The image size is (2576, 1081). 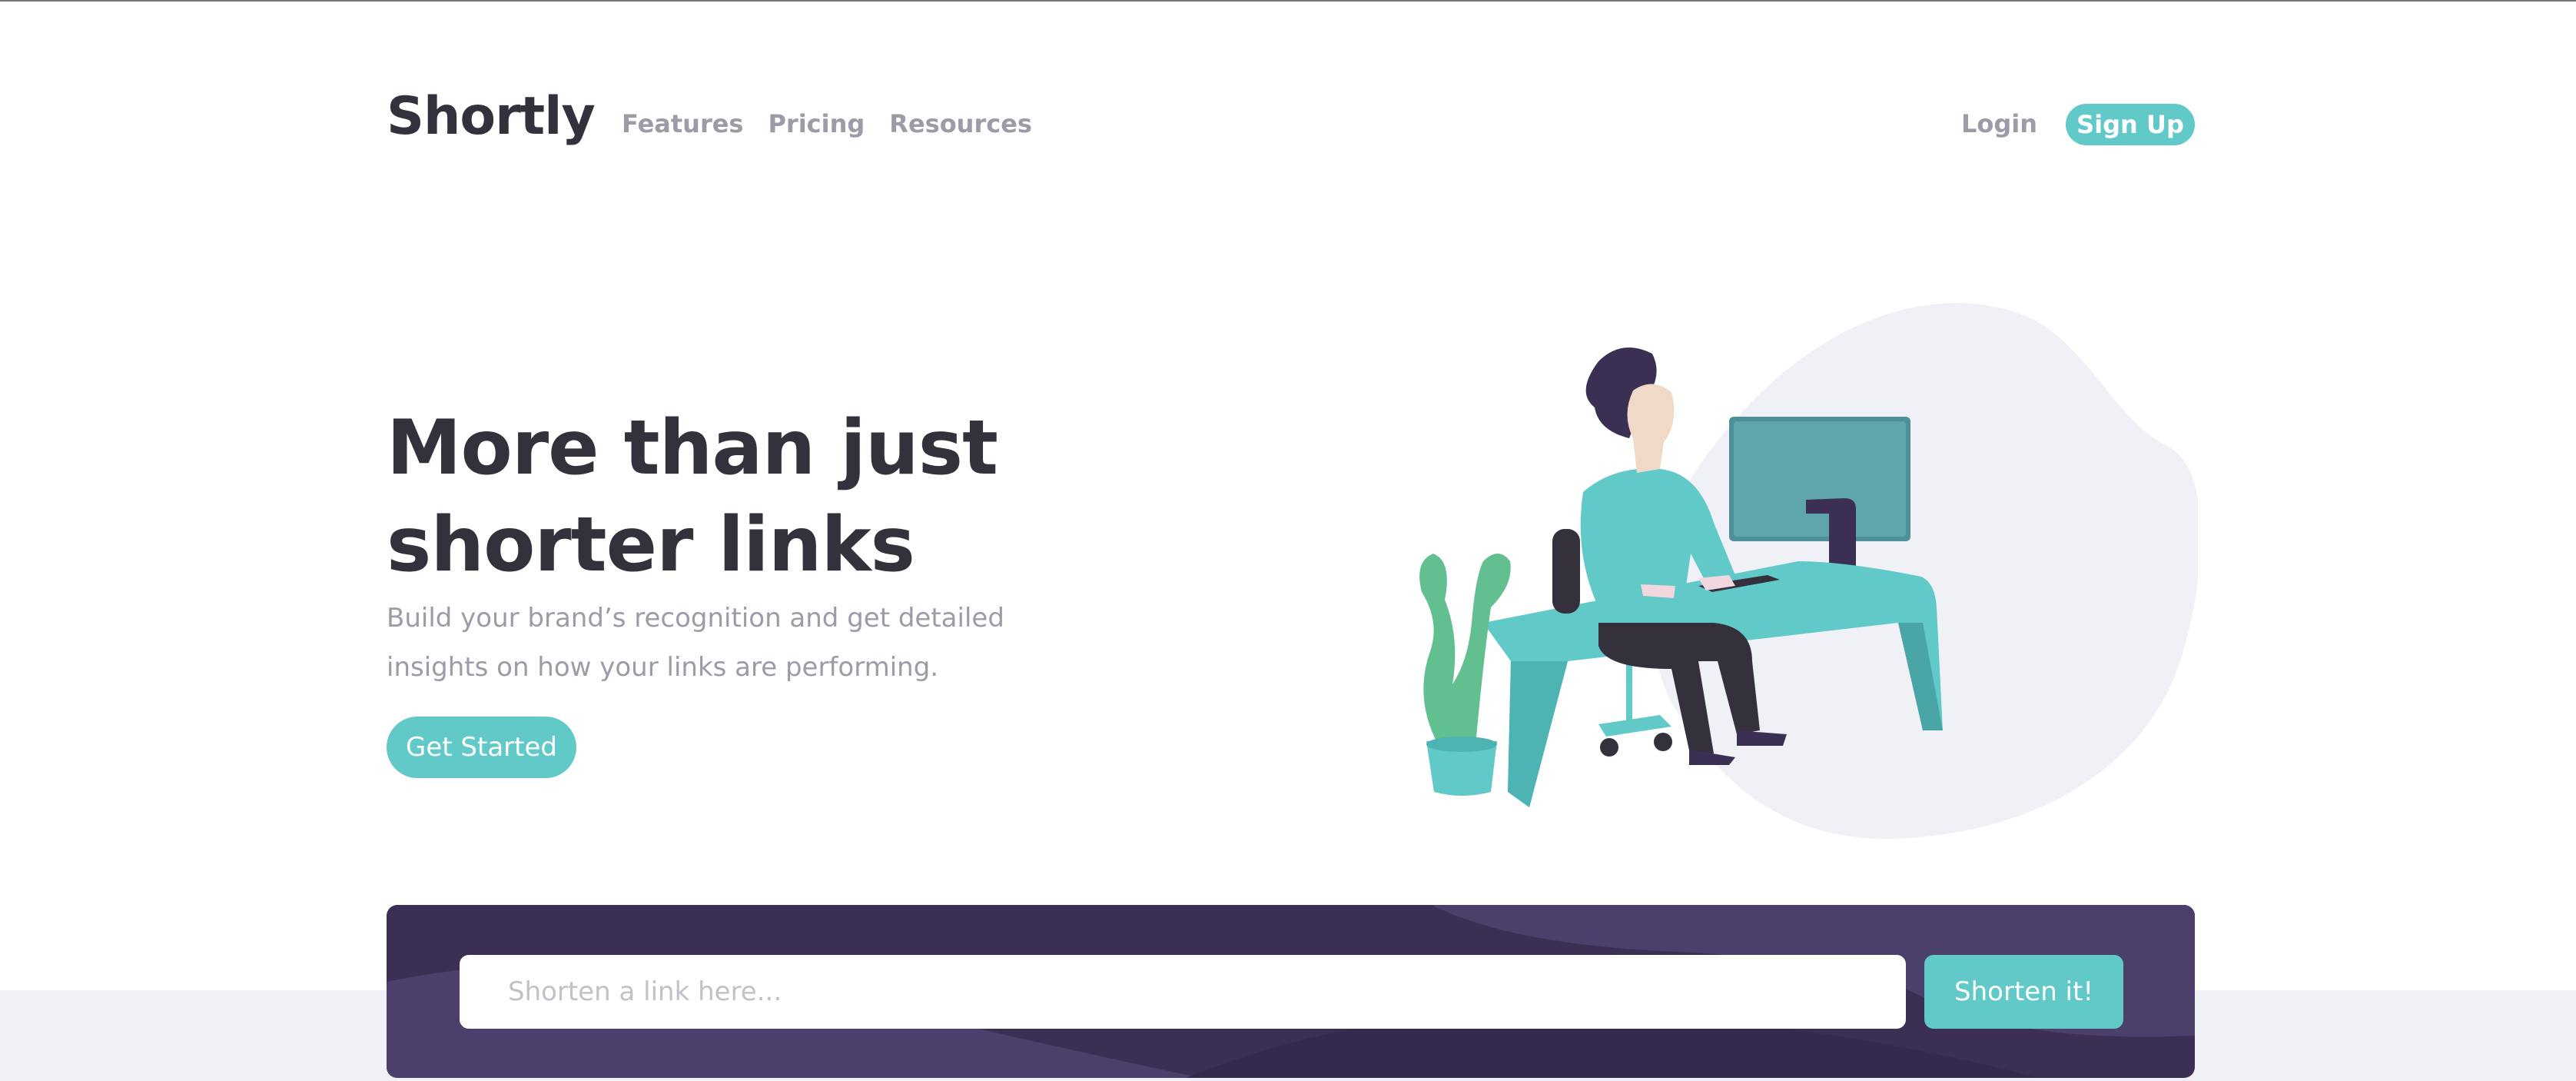 I want to click on plant-leaves, so click(x=1465, y=650).